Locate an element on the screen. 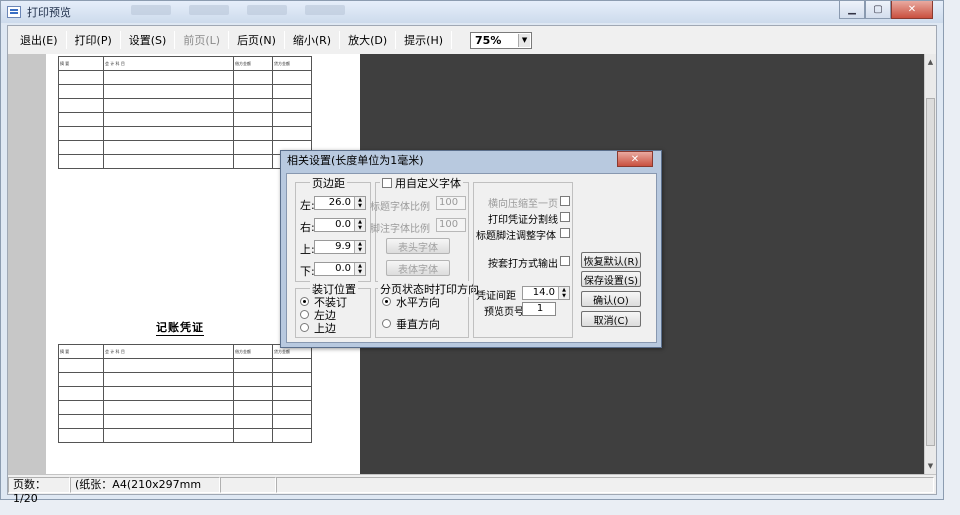 This screenshot has width=960, height=515. restore-defaults-button: 恢复默认(R) is located at coordinates (611, 260).